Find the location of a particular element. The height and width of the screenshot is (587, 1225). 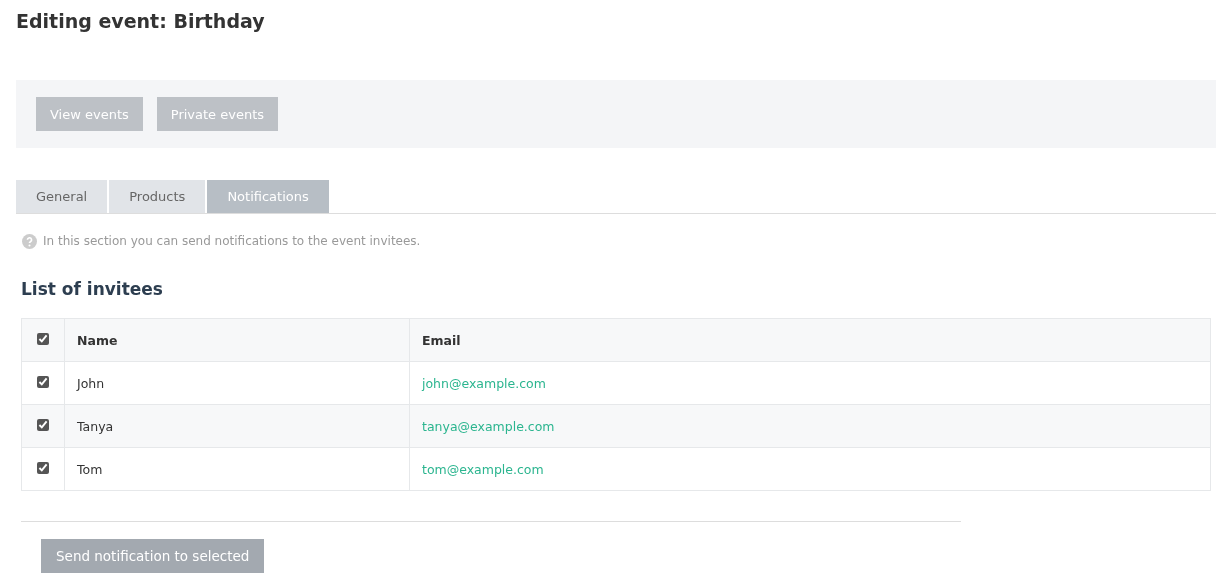

name-cell: John is located at coordinates (237, 383).